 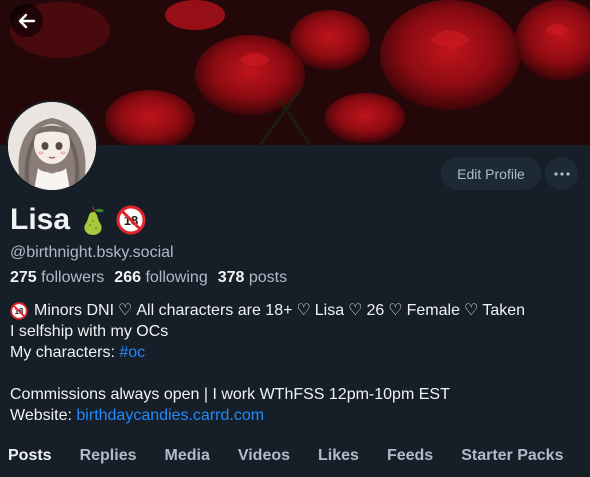 I want to click on profile-handle: @birthnight.bsky.social, so click(x=92, y=252).